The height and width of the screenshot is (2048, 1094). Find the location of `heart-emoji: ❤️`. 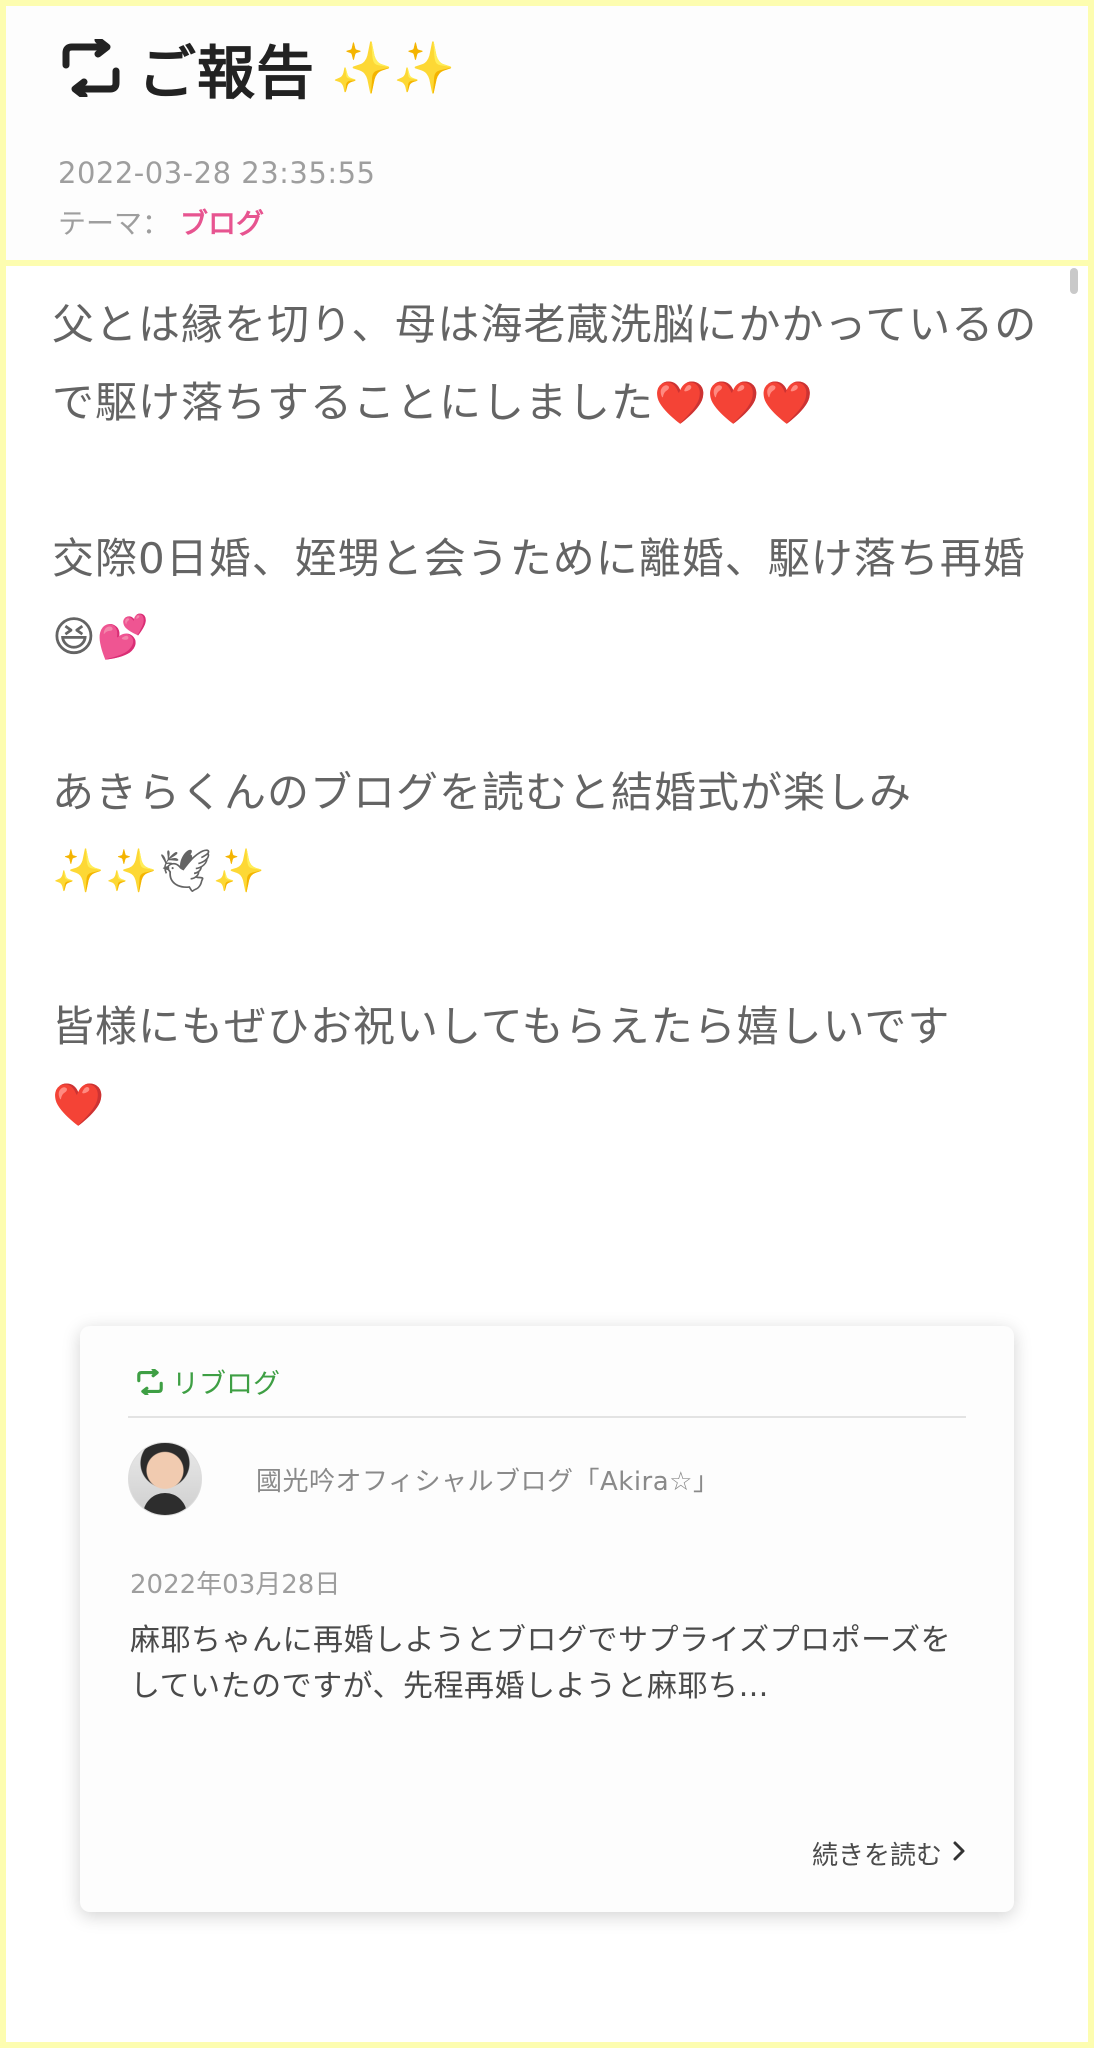

heart-emoji: ❤️ is located at coordinates (79, 1104).